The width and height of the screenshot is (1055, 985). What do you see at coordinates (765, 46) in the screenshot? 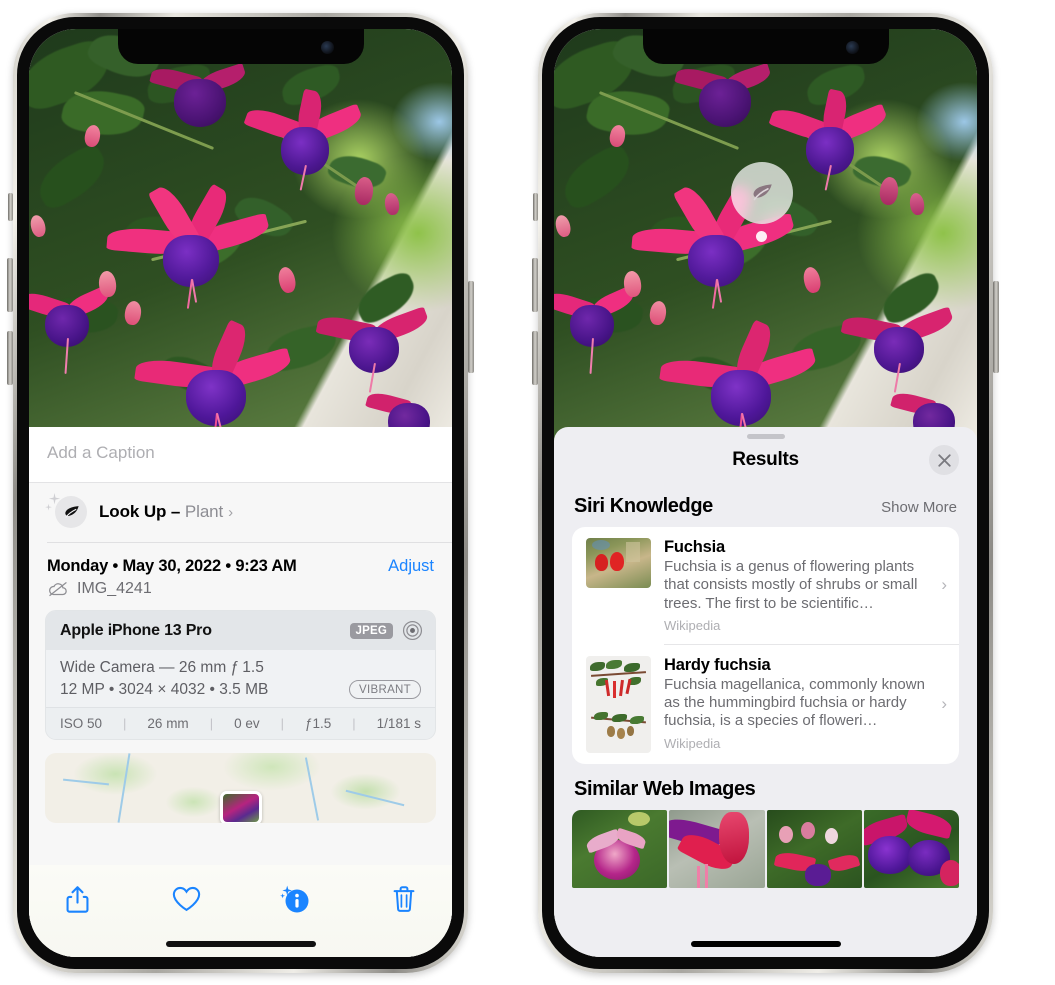
I see `device-notch` at bounding box center [765, 46].